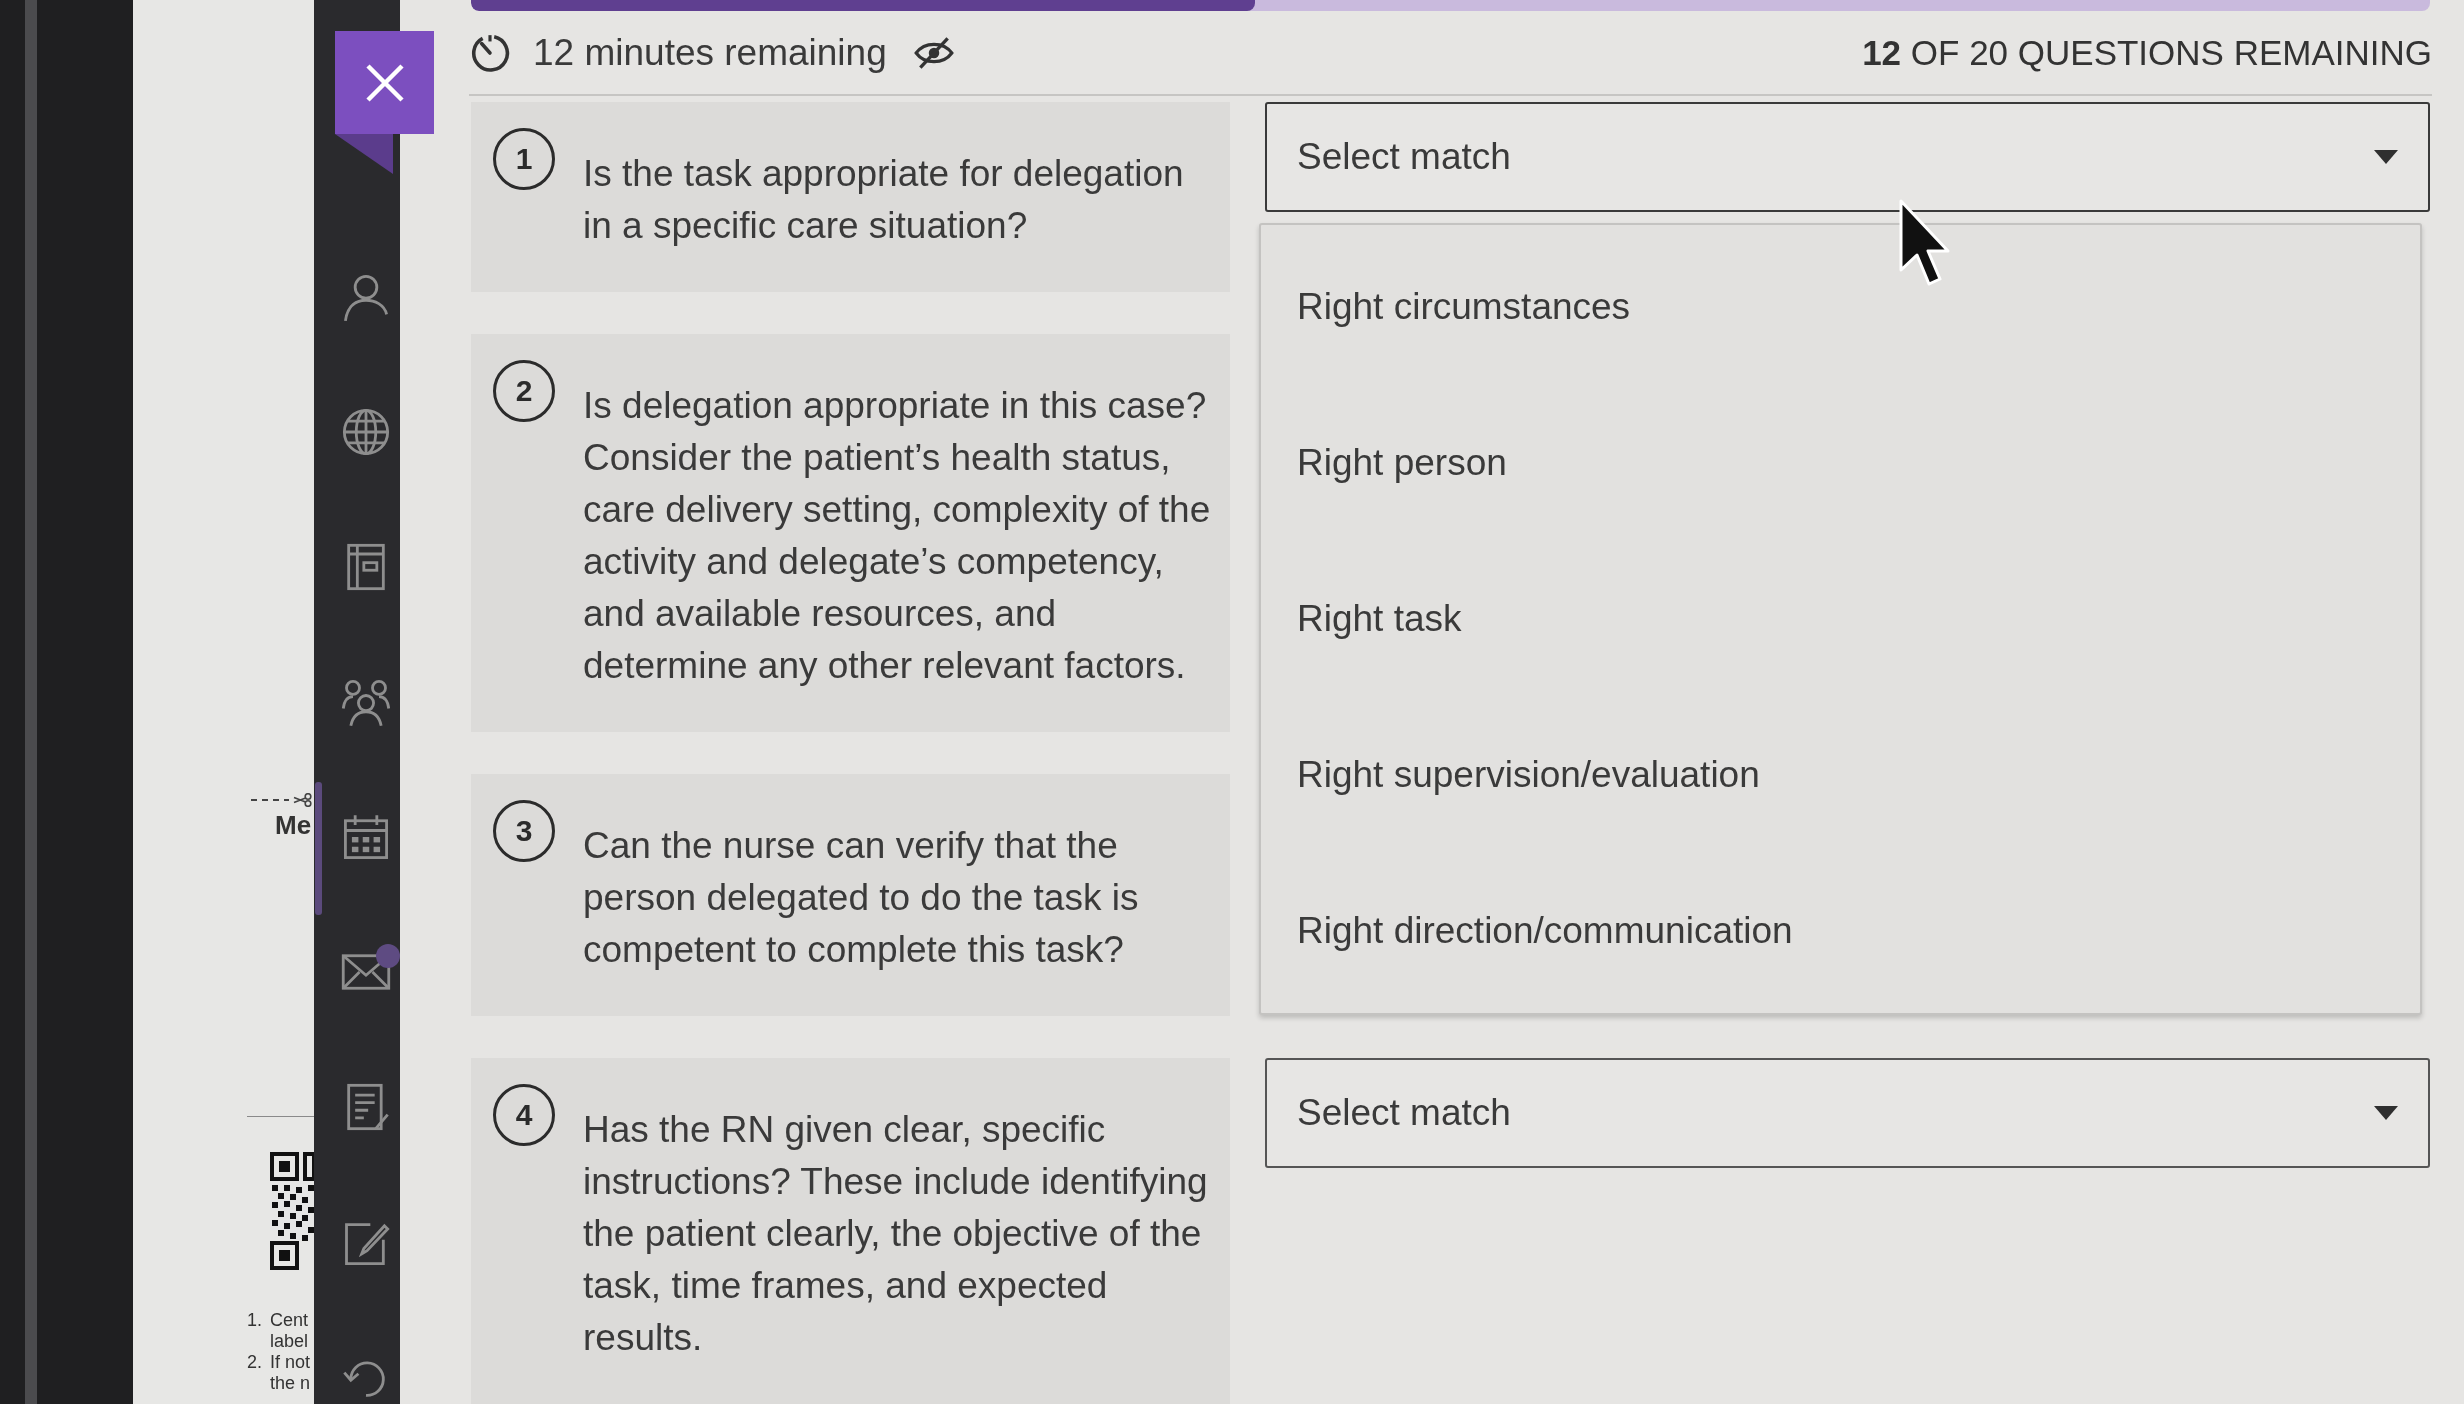 The image size is (2464, 1404). What do you see at coordinates (282, 800) in the screenshot?
I see `scissors-icon` at bounding box center [282, 800].